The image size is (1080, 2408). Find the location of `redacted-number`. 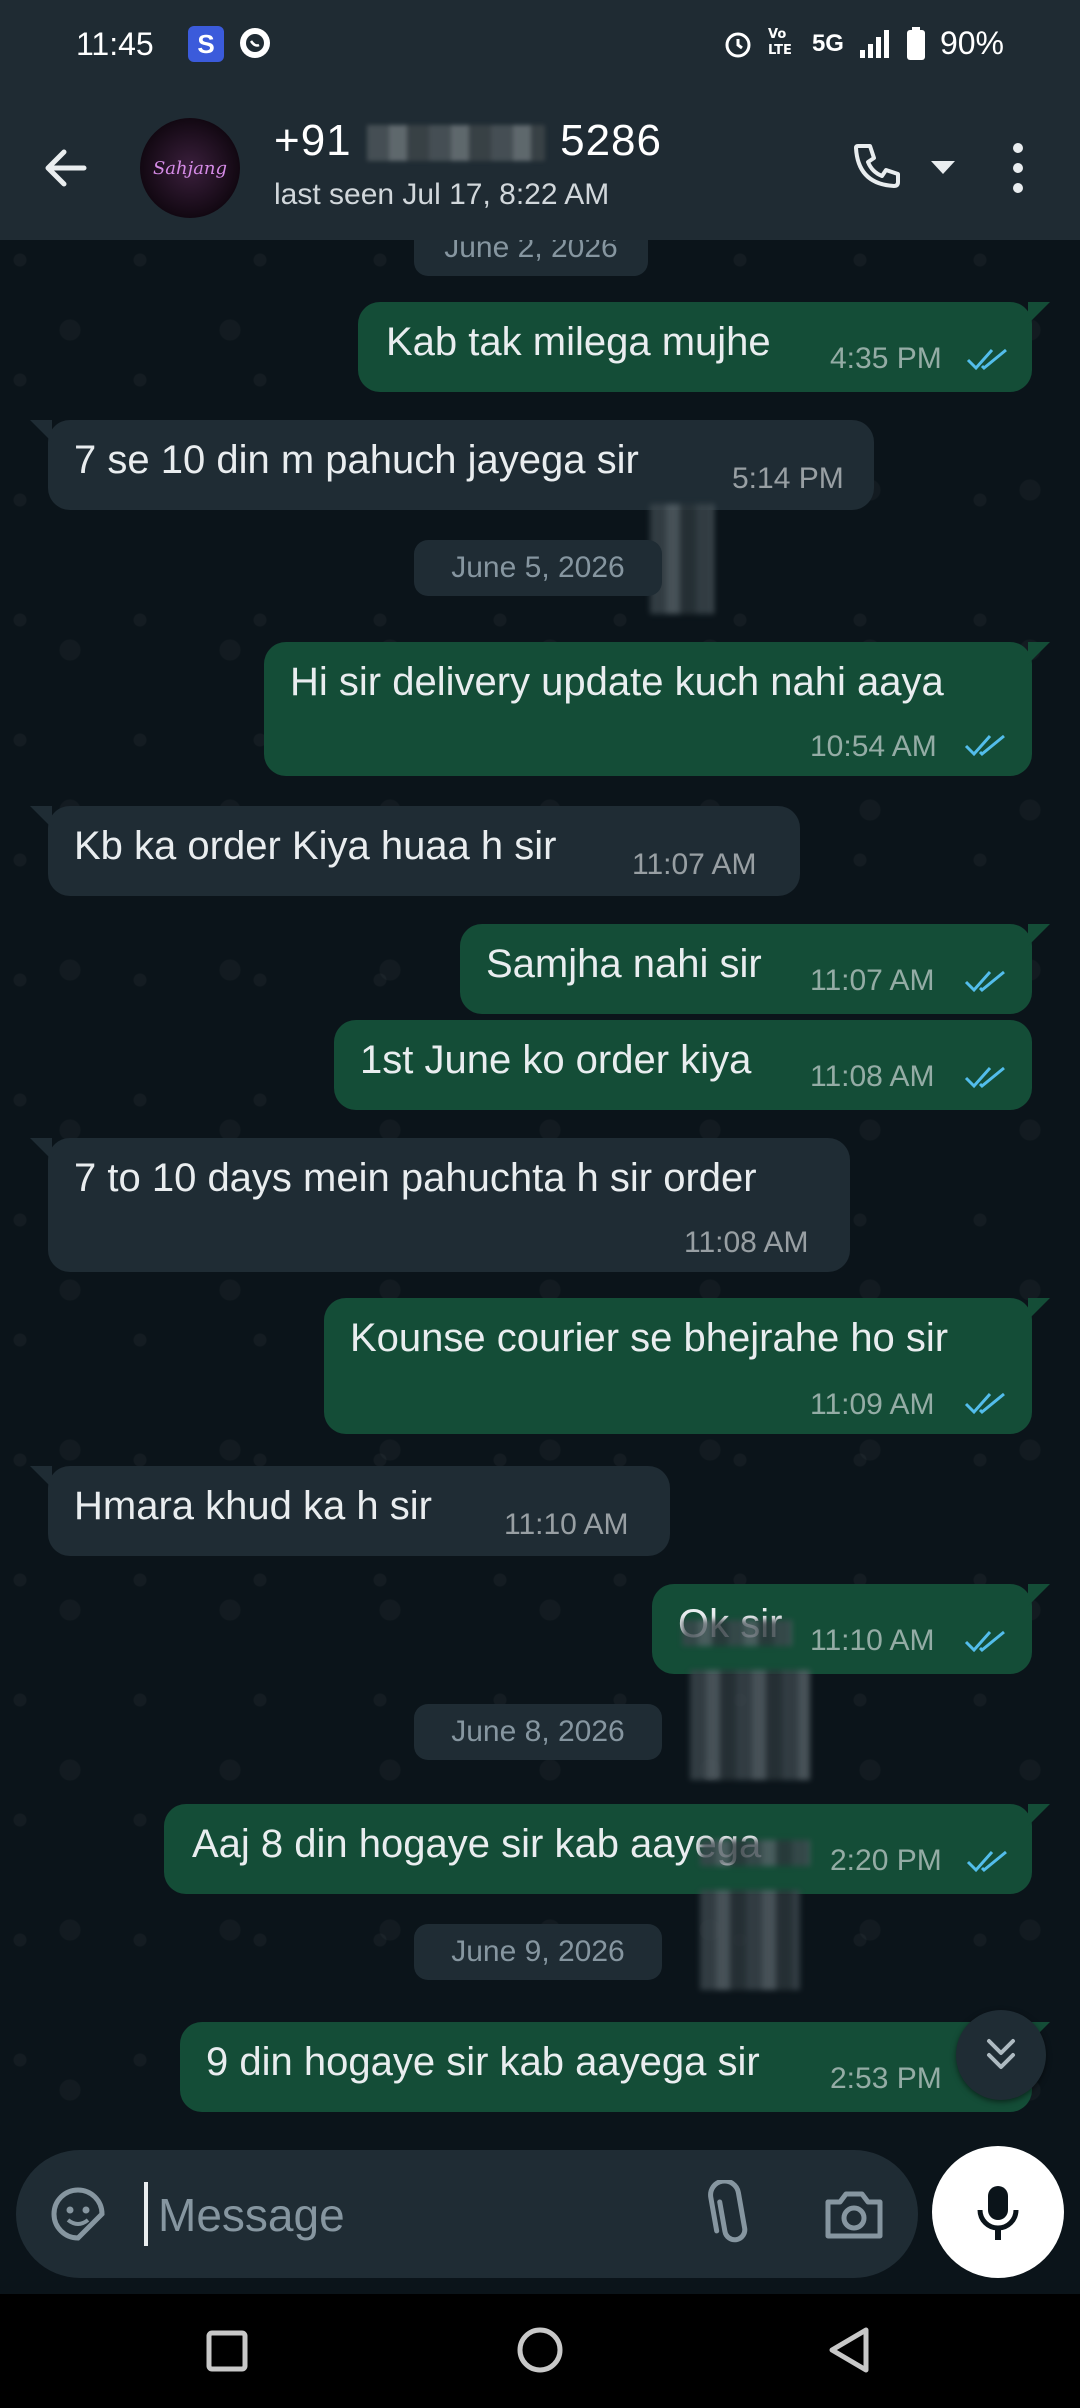

redacted-number is located at coordinates (455, 143).